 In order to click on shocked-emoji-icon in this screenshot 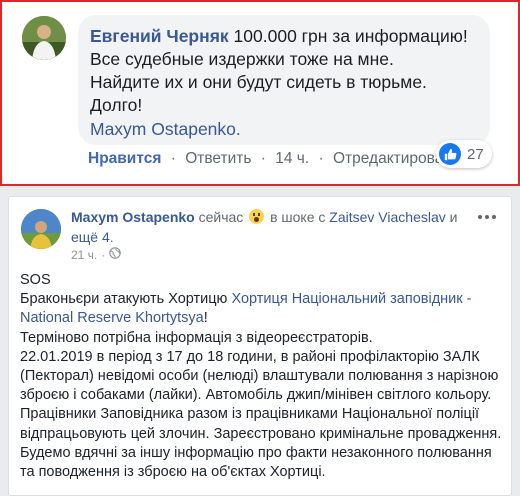, I will do `click(257, 216)`.